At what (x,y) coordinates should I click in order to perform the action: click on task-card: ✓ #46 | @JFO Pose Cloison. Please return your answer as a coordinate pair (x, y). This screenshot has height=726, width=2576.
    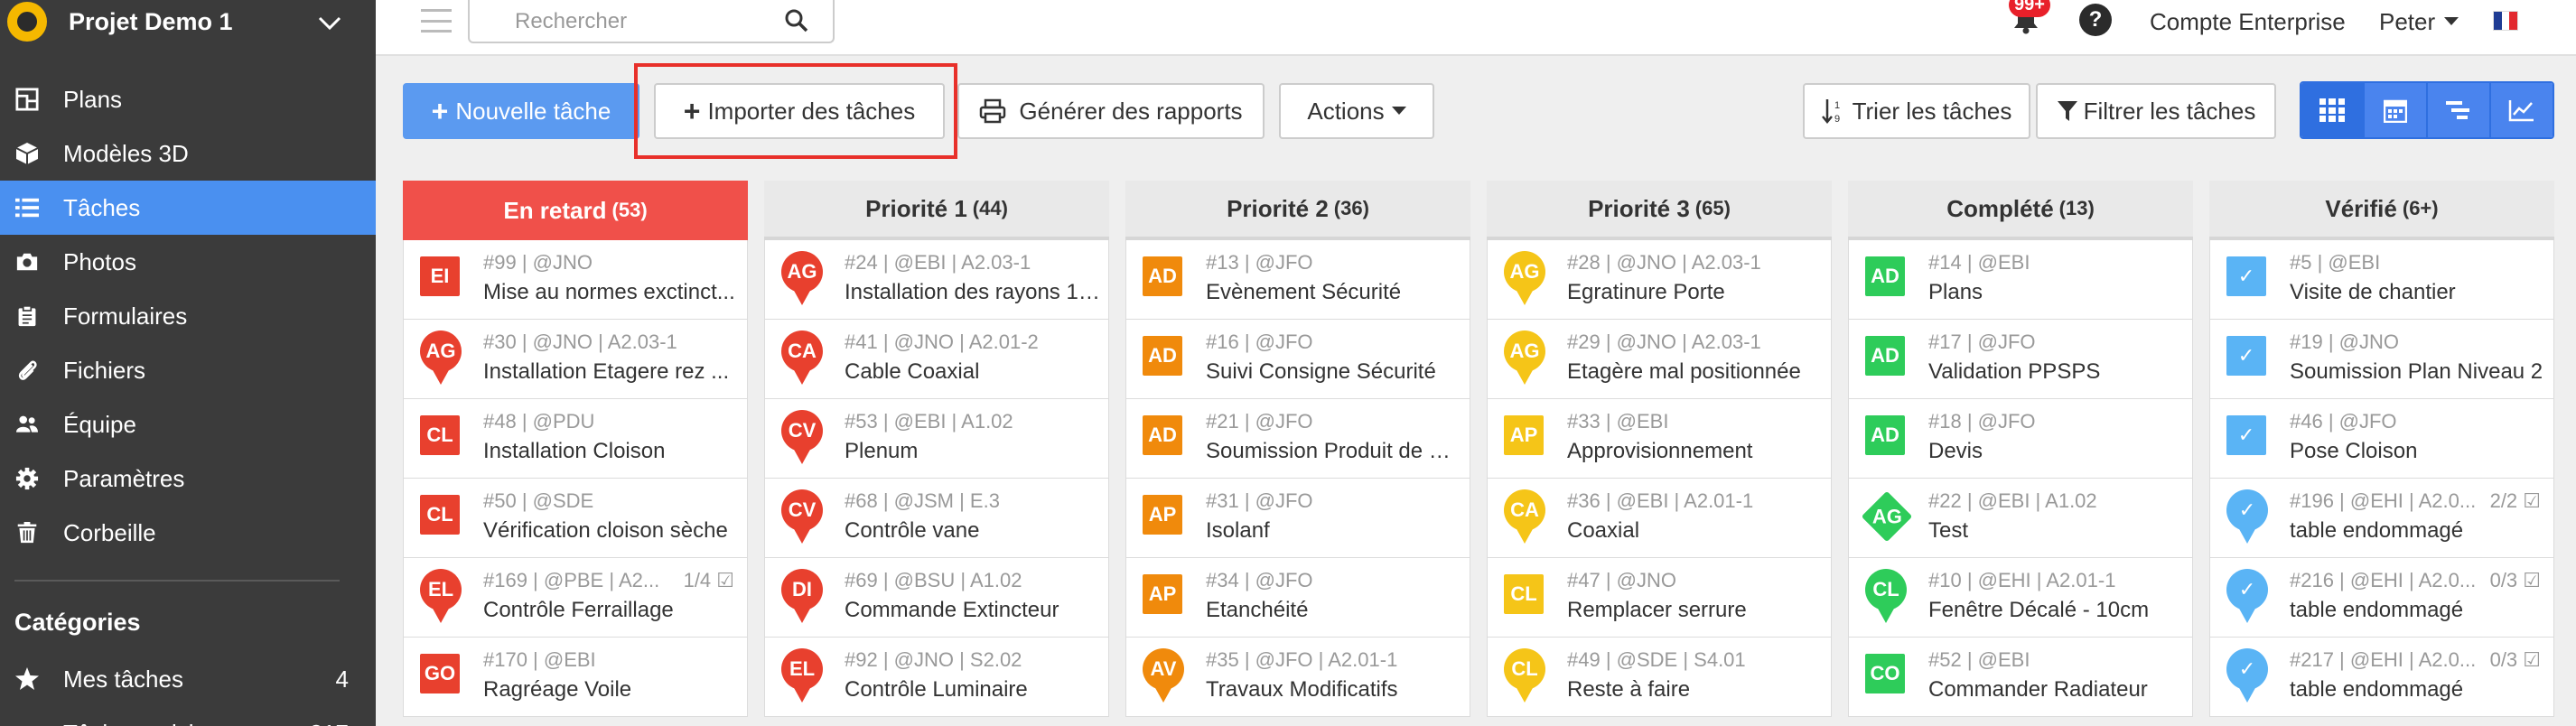
    Looking at the image, I should click on (2381, 439).